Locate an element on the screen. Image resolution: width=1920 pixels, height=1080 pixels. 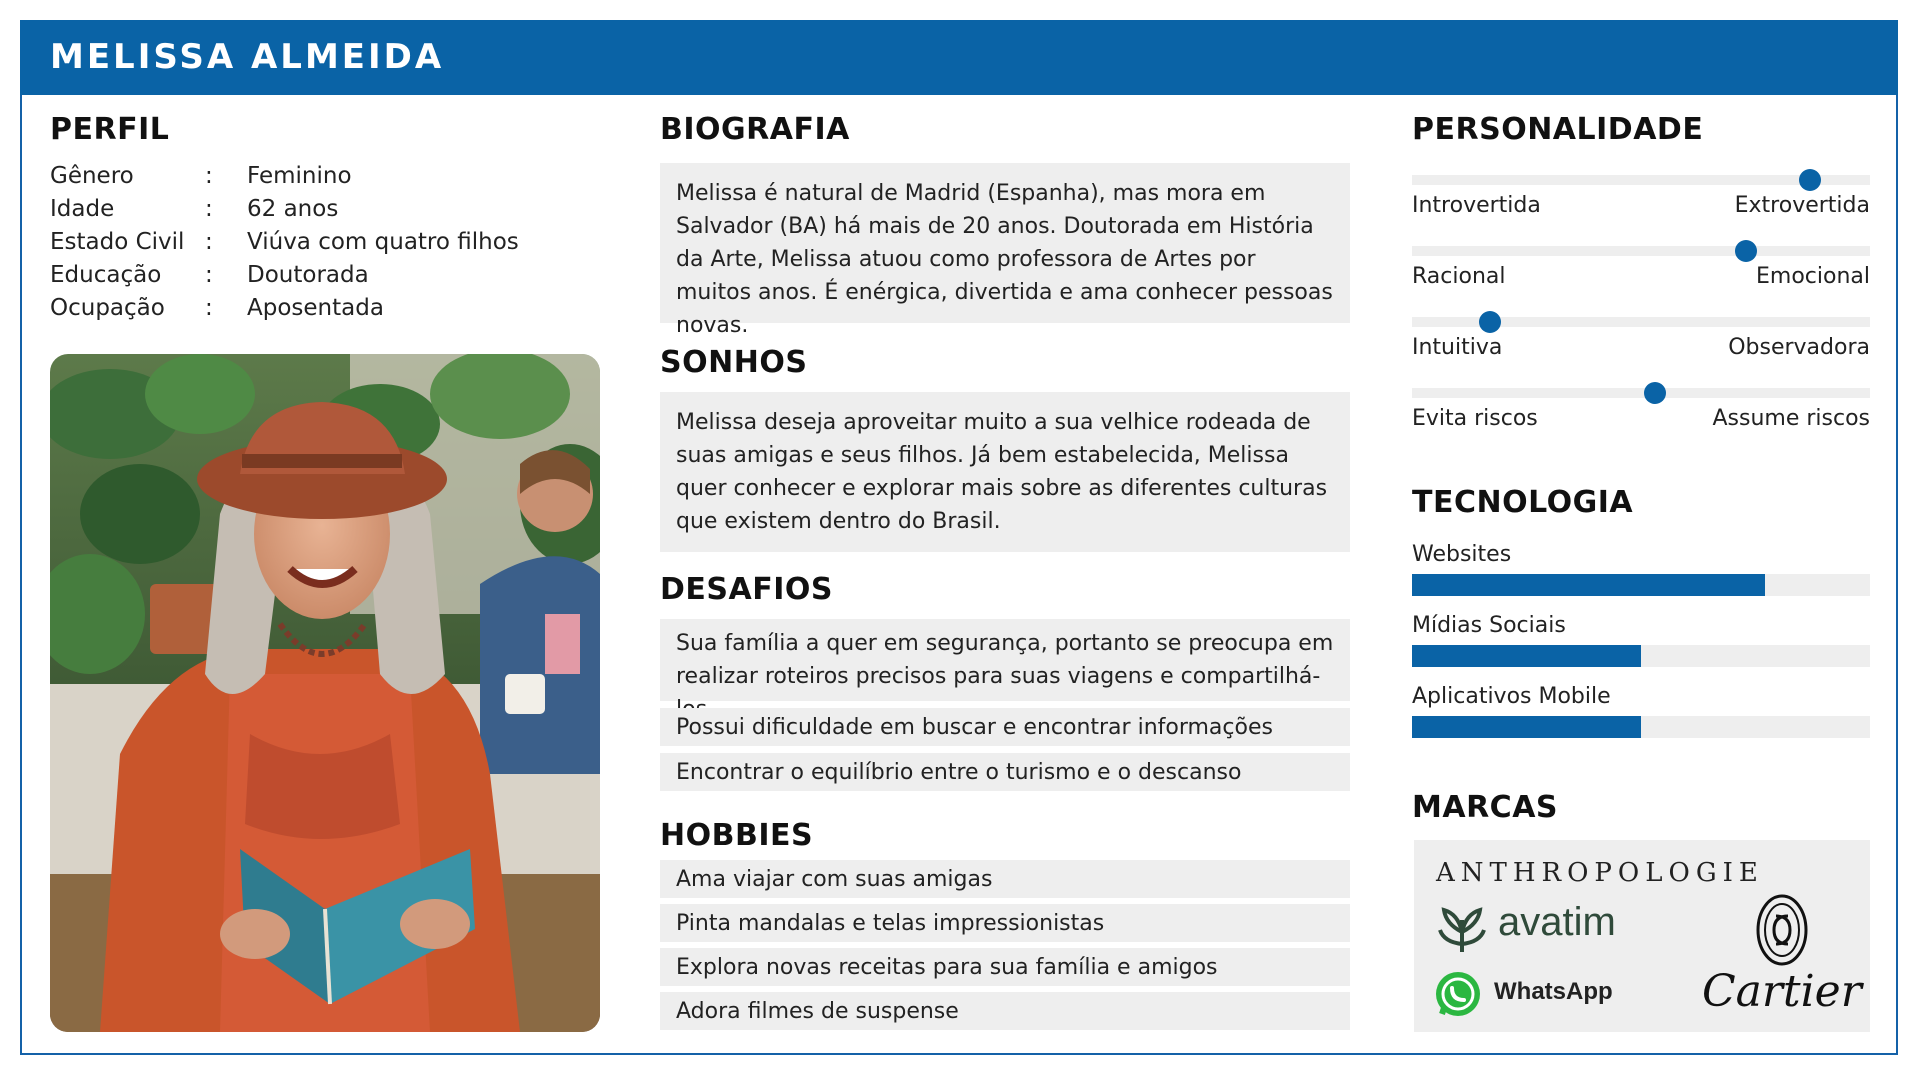
profile-value: Viúva com quatro filhos is located at coordinates (383, 242).